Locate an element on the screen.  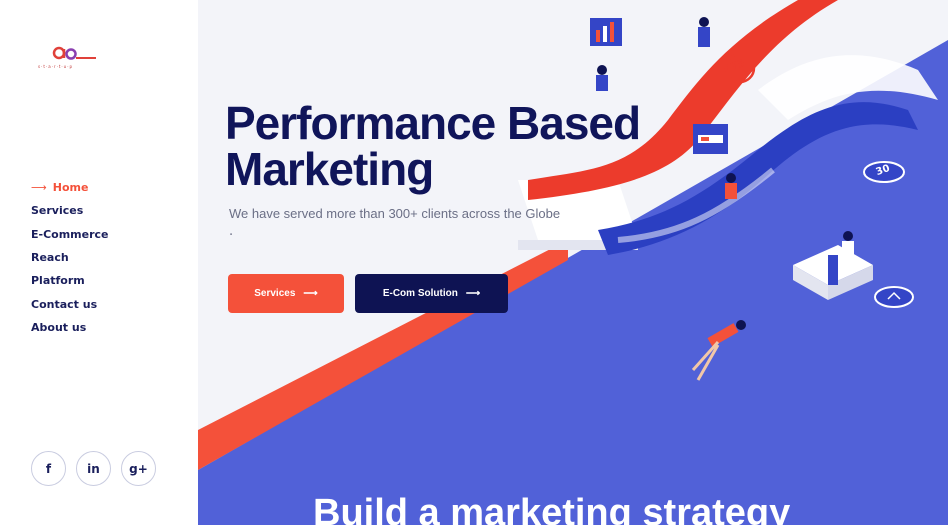
hero-title-line1: Performance Based is located at coordinates (433, 123).